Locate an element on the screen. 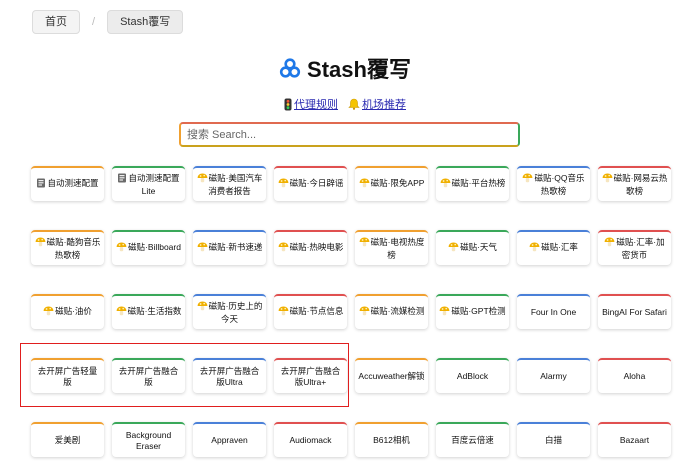 Image resolution: width=690 pixels, height=469 pixels. override-card-content: 磁贴·历史上的今天 is located at coordinates (229, 313).